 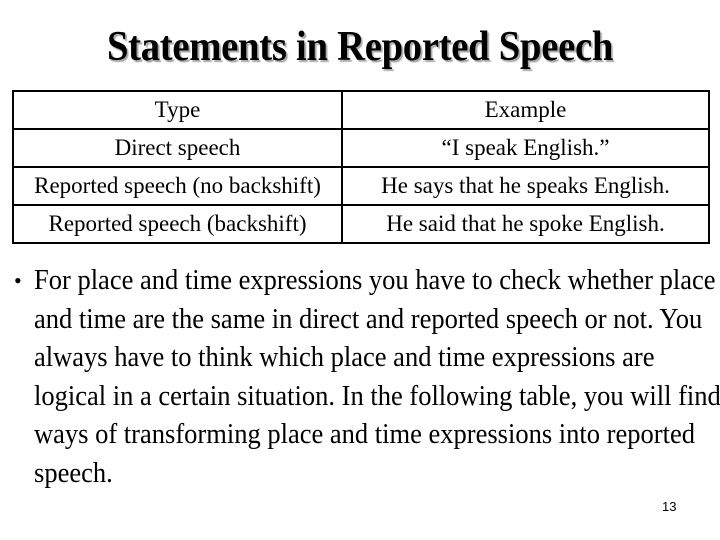 I want to click on type-cell: Direct speech, so click(x=177, y=148).